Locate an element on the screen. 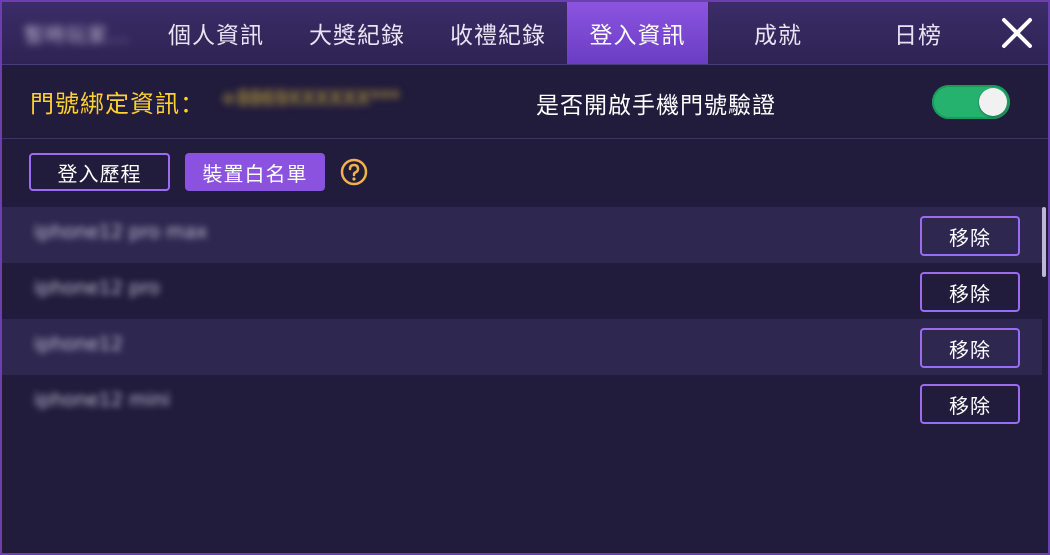 Image resolution: width=1050 pixels, height=555 pixels. tab-daily-rank: 日榜 is located at coordinates (918, 33).